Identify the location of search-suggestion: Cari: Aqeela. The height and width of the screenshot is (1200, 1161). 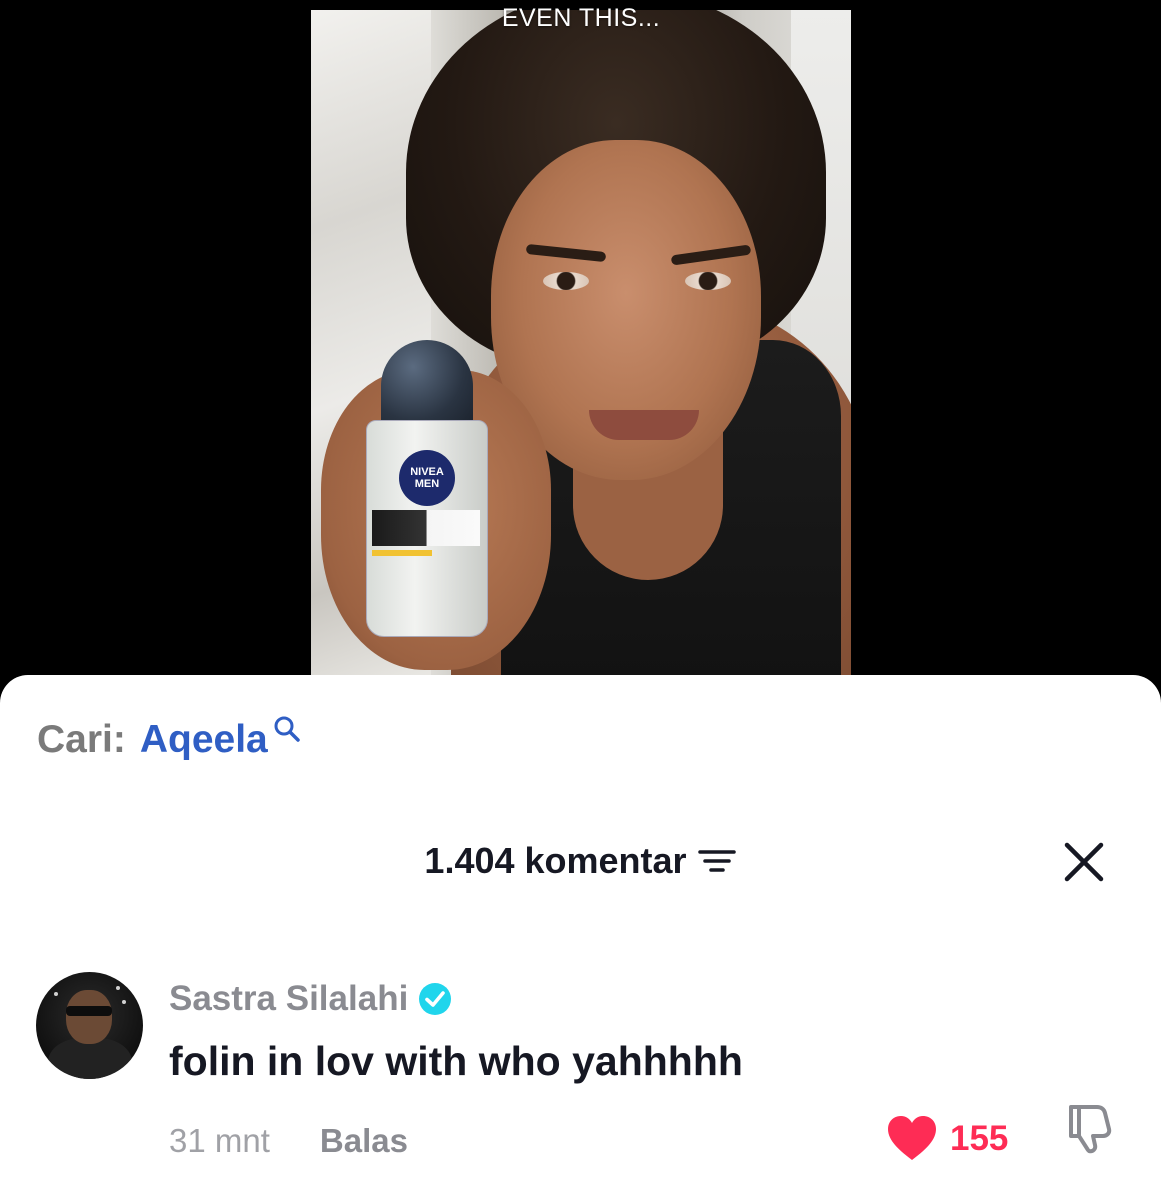
(169, 739).